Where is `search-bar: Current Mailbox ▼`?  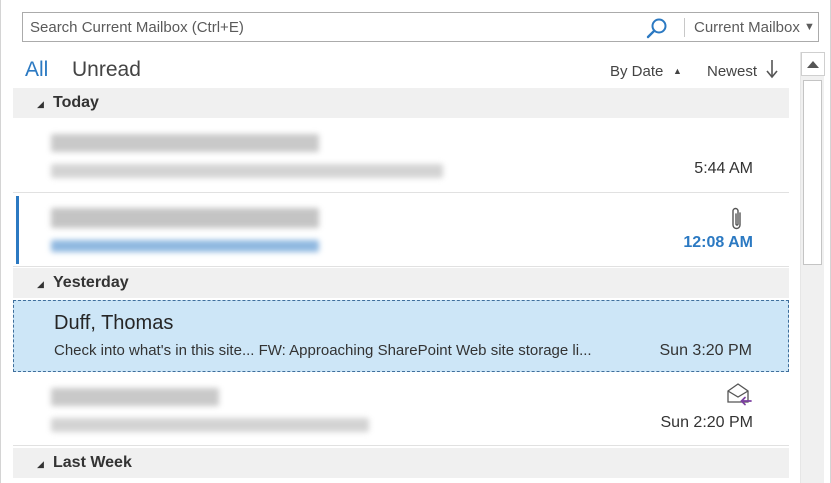
search-bar: Current Mailbox ▼ is located at coordinates (420, 27).